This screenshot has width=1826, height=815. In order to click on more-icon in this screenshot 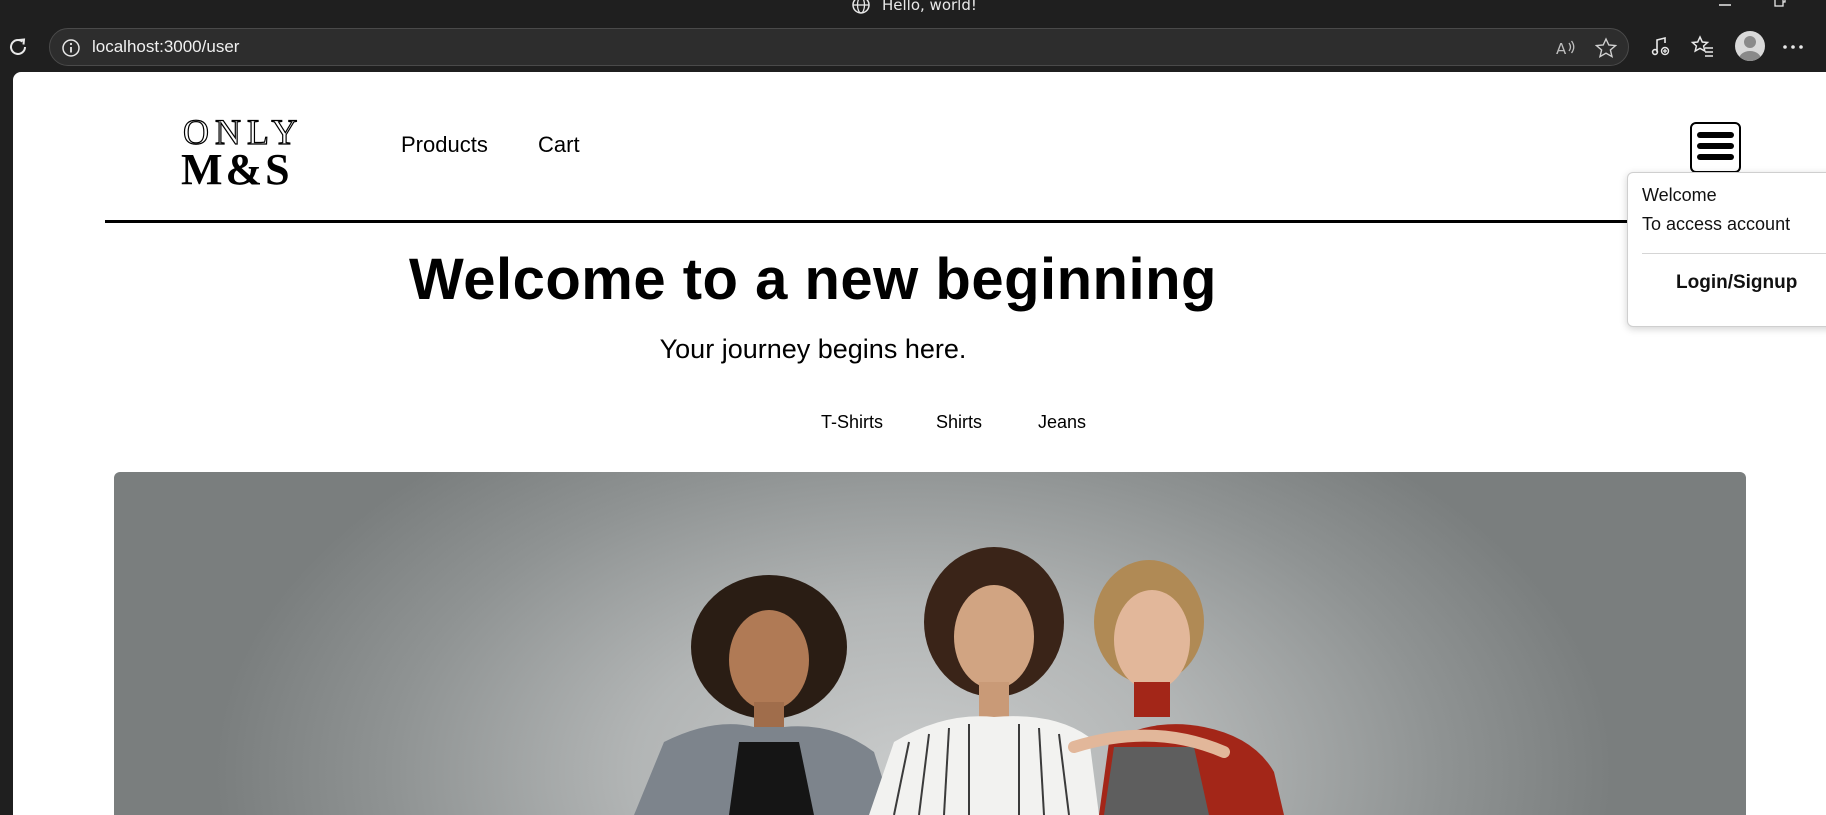, I will do `click(1793, 47)`.